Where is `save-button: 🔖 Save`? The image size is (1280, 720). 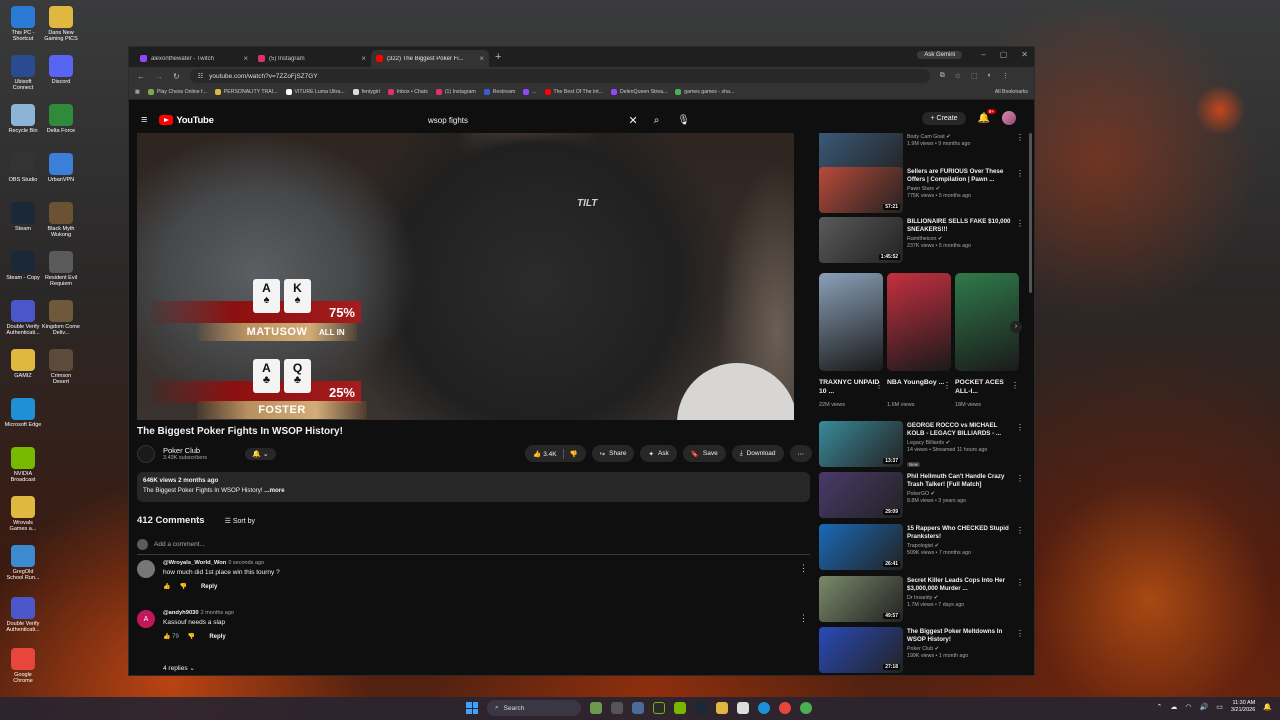
save-button: 🔖 Save is located at coordinates (704, 453).